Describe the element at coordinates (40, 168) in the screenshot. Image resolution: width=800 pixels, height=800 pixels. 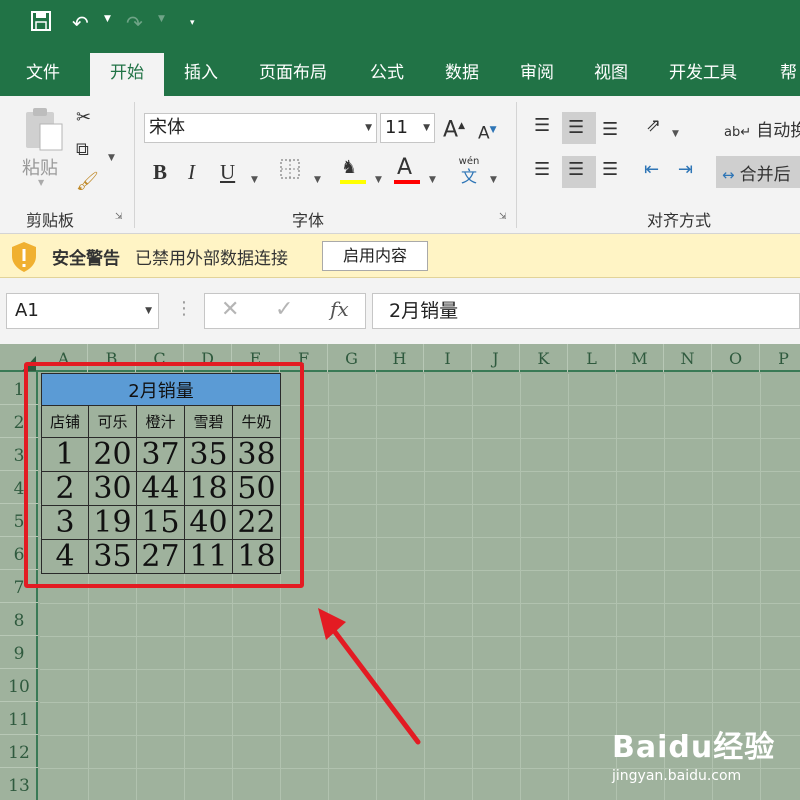
I see `paste-label: 粘贴` at that location.